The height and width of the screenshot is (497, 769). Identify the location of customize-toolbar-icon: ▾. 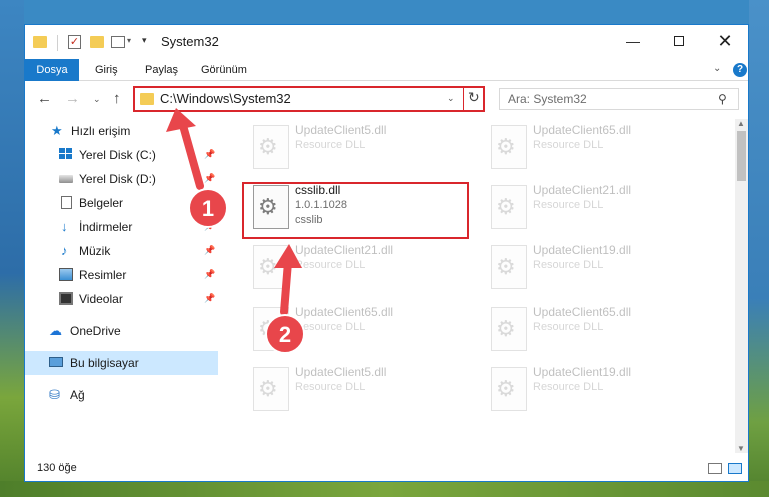
(144, 40).